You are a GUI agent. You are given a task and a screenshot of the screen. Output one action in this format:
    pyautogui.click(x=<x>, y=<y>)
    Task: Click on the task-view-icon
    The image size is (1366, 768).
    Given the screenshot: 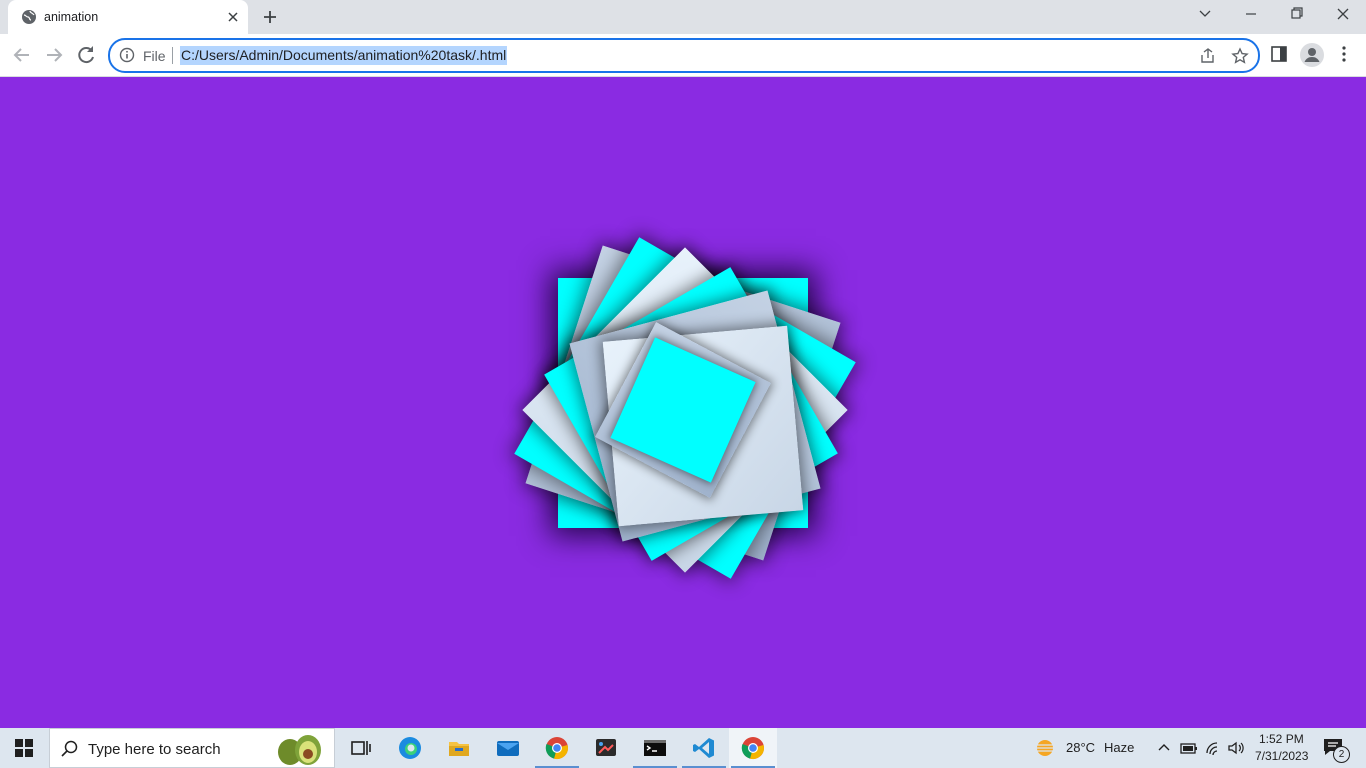 What is the action you would take?
    pyautogui.click(x=361, y=748)
    